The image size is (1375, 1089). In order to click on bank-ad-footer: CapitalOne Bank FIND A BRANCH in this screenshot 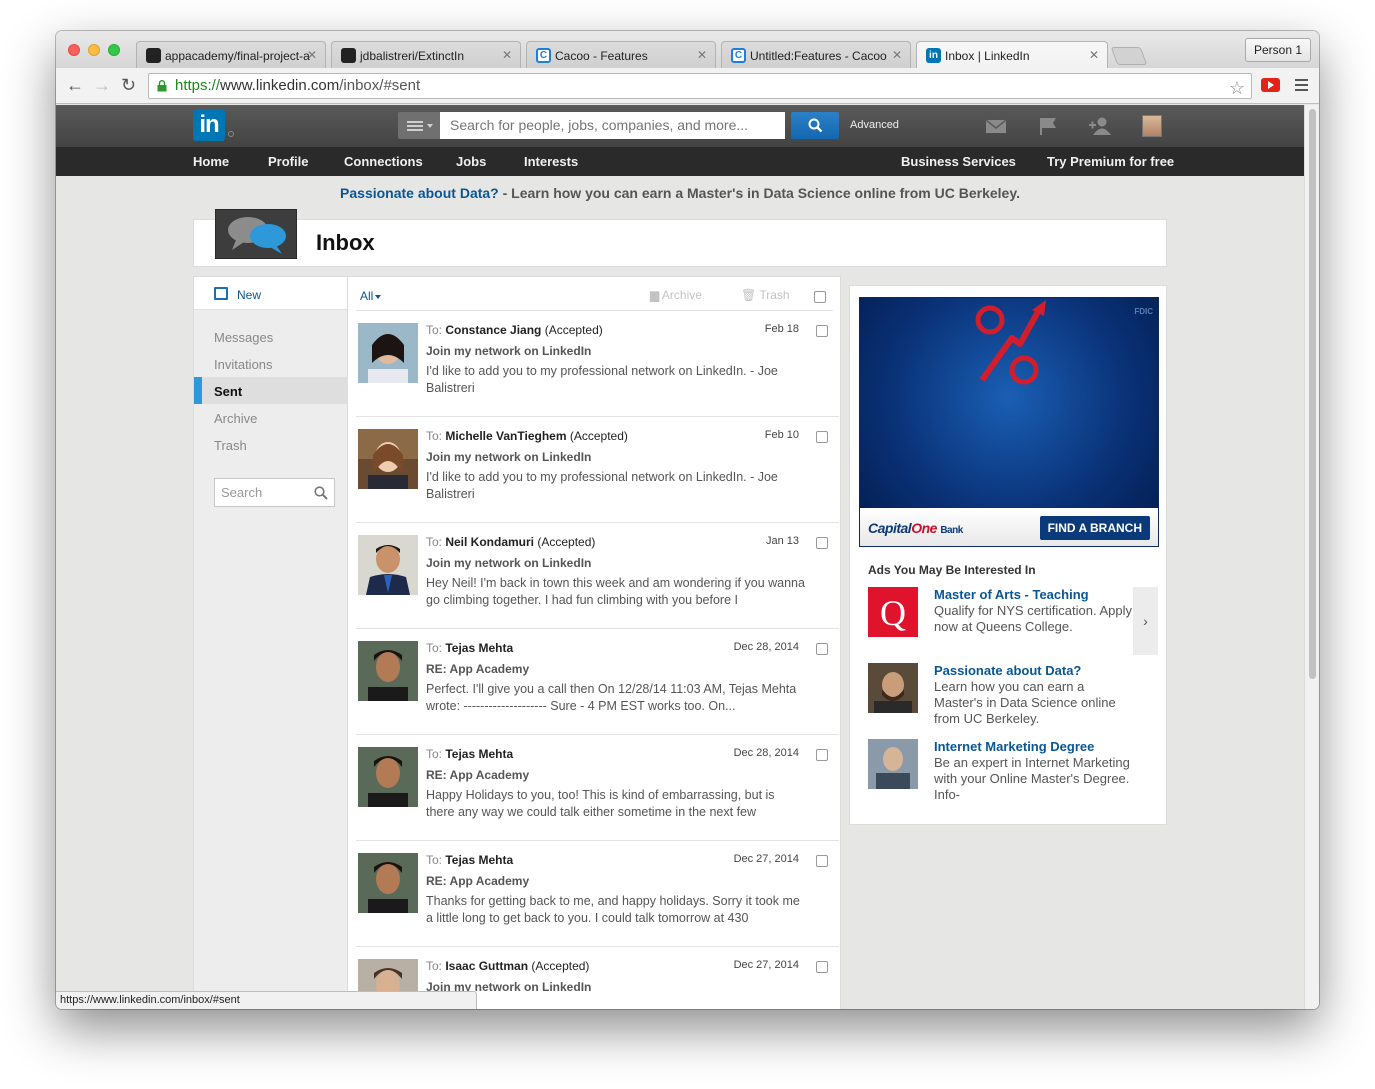, I will do `click(1009, 527)`.